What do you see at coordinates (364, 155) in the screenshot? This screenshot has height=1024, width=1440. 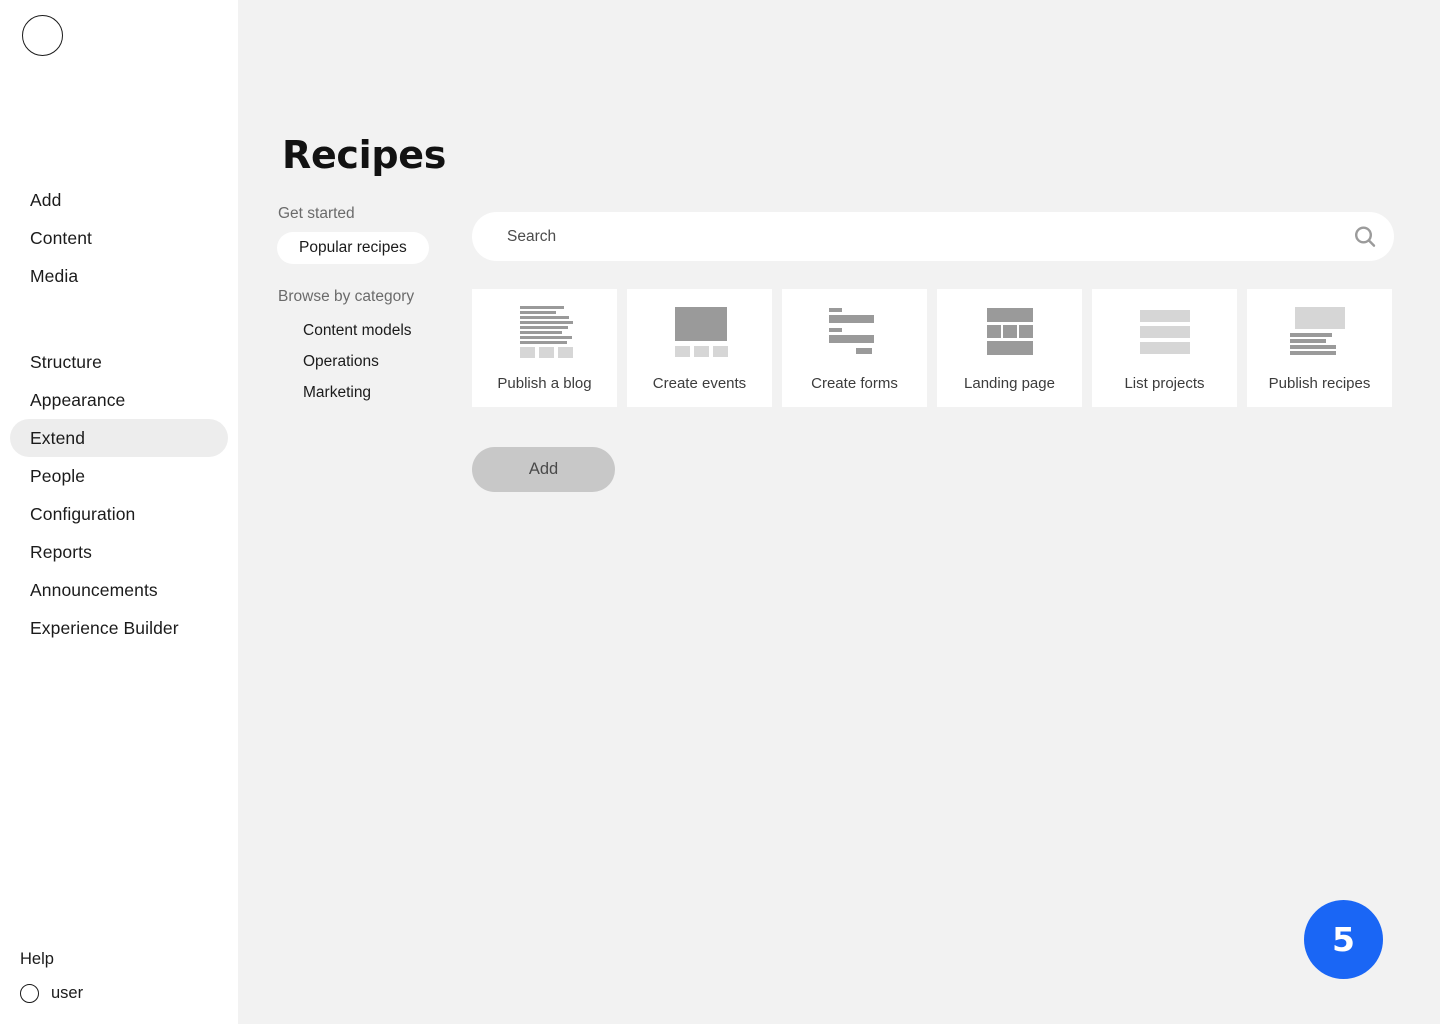 I see `page-title: Recipes` at bounding box center [364, 155].